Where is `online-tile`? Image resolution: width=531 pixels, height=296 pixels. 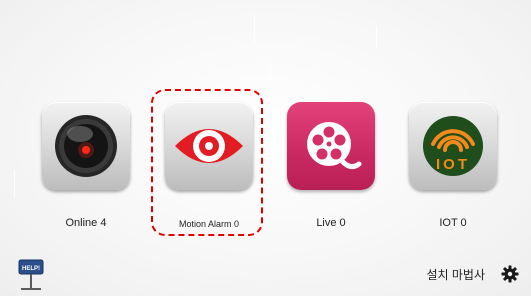
online-tile is located at coordinates (86, 146).